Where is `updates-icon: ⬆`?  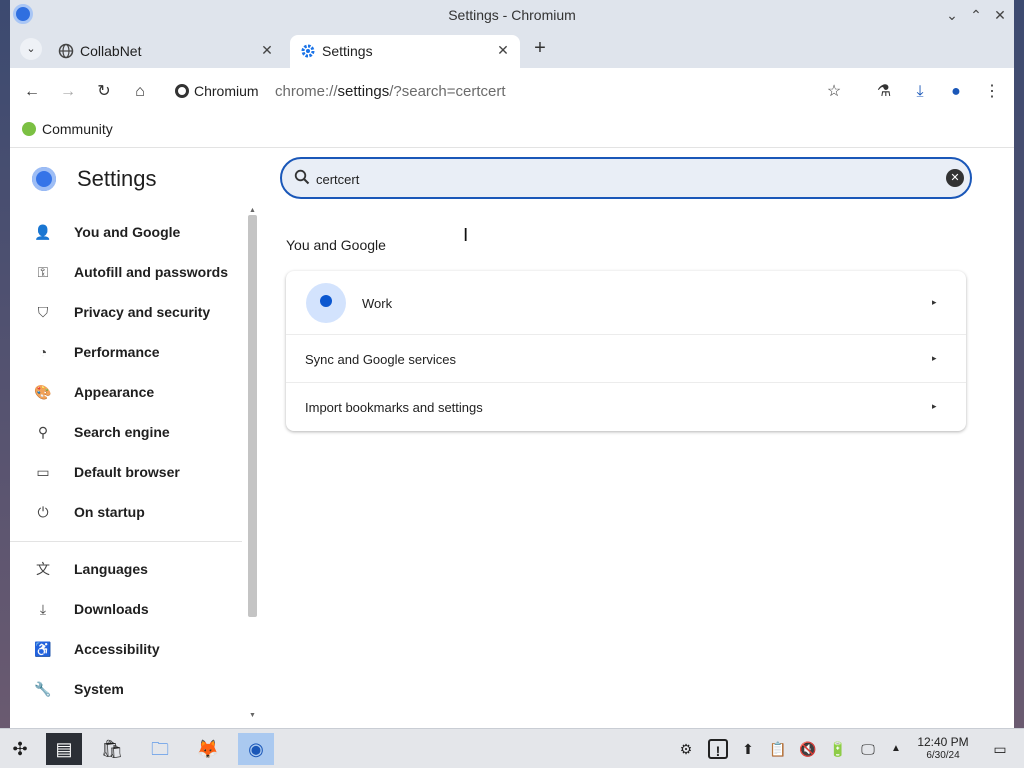 updates-icon: ⬆ is located at coordinates (748, 749).